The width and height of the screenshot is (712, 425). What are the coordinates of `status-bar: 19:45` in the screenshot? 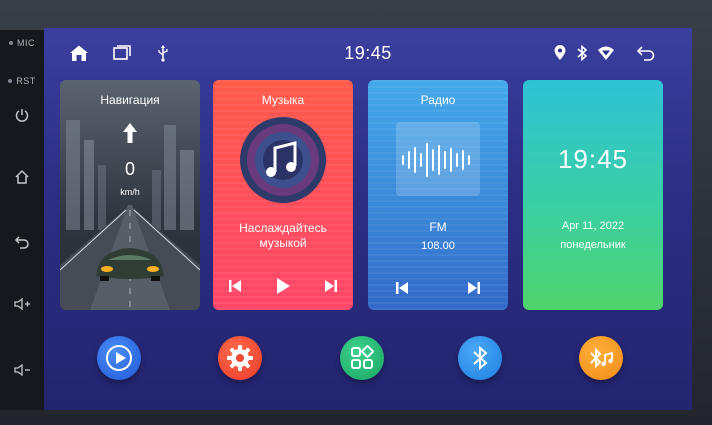 It's located at (368, 53).